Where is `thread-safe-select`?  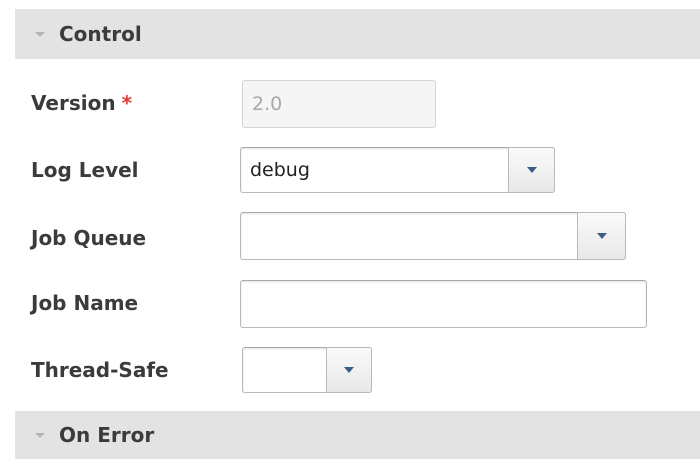 thread-safe-select is located at coordinates (307, 370).